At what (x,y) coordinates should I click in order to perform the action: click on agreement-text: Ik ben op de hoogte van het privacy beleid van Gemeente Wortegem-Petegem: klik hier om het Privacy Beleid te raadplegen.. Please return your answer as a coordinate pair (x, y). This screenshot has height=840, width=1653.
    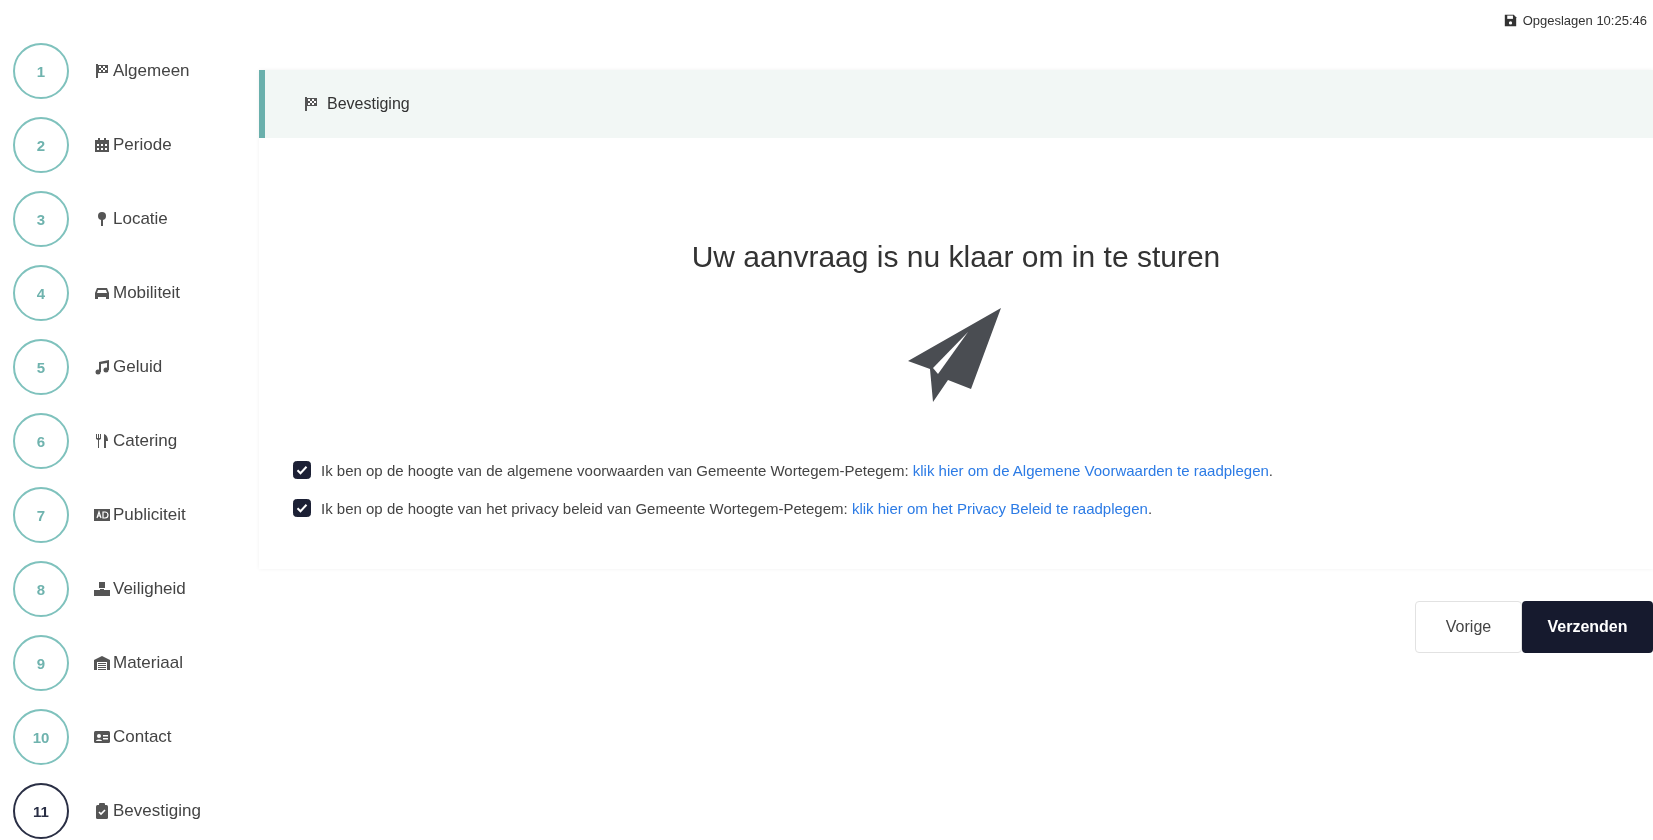
    Looking at the image, I should click on (737, 508).